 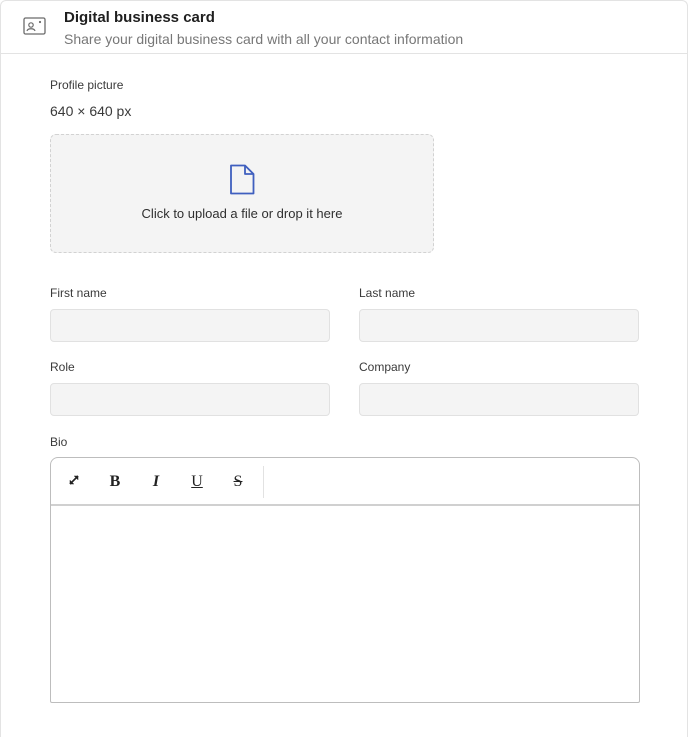 What do you see at coordinates (190, 325) in the screenshot?
I see `first-name-input` at bounding box center [190, 325].